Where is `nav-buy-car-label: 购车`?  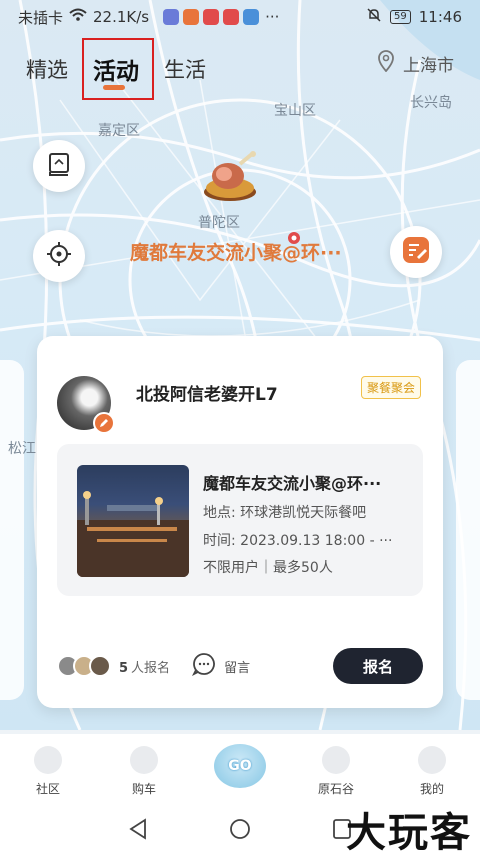
nav-buy-car-label: 购车 is located at coordinates (143, 789).